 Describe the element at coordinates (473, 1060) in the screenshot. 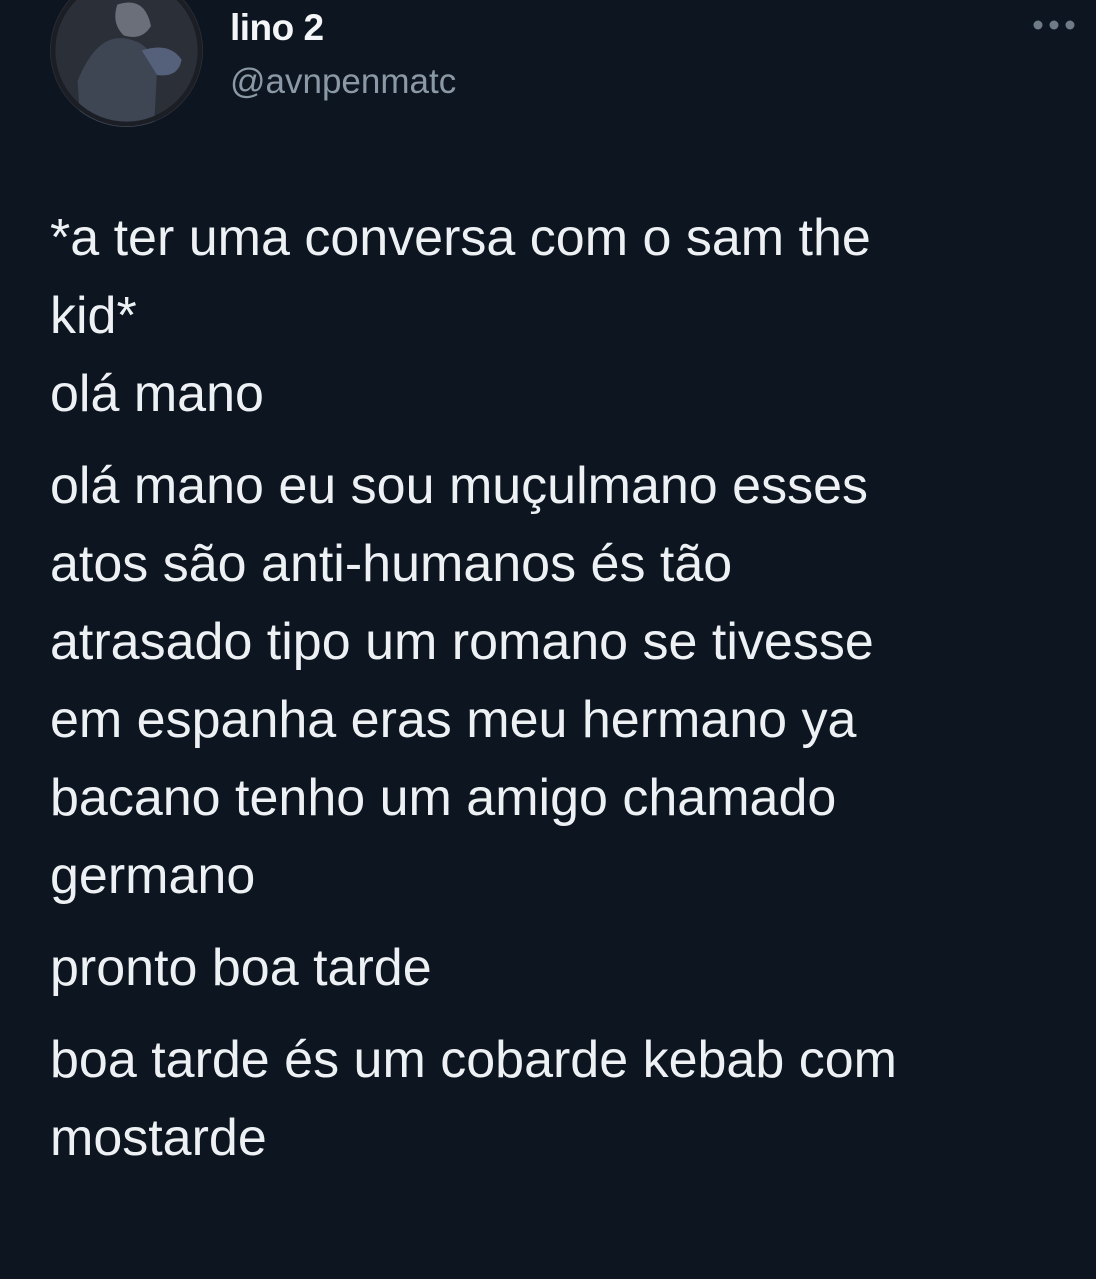

I see `tweet-line: boa tarde és um cobarde kebab com` at that location.